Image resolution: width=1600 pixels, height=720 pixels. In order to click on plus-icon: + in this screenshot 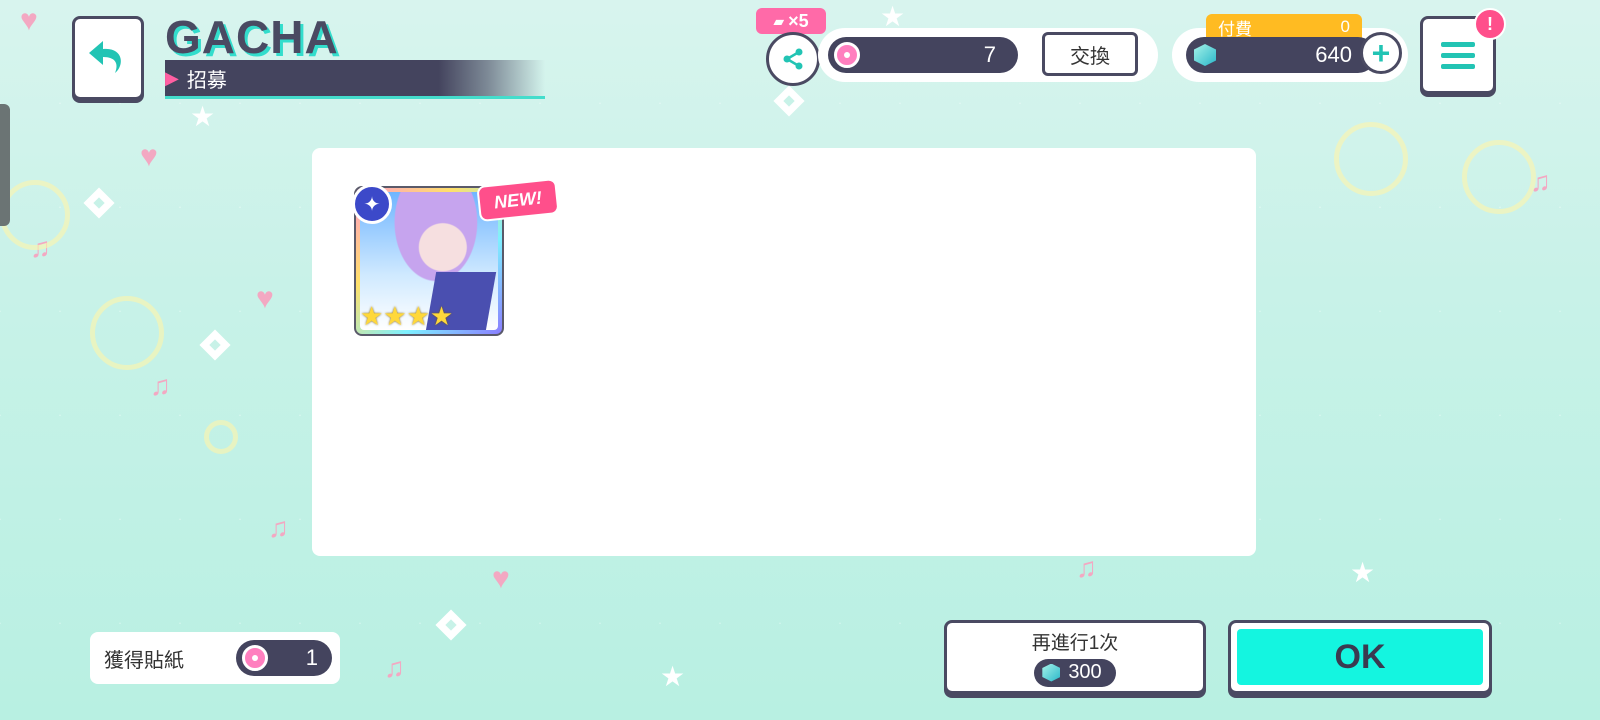, I will do `click(1381, 53)`.